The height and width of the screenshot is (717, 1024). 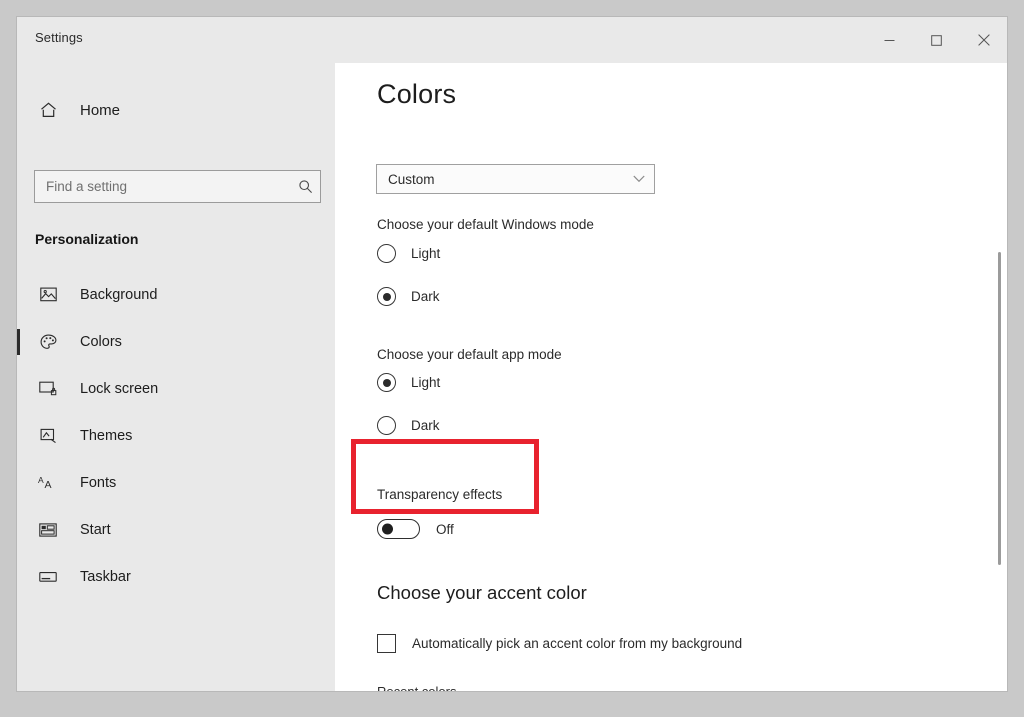 What do you see at coordinates (48, 529) in the screenshot?
I see `start-tiles-icon` at bounding box center [48, 529].